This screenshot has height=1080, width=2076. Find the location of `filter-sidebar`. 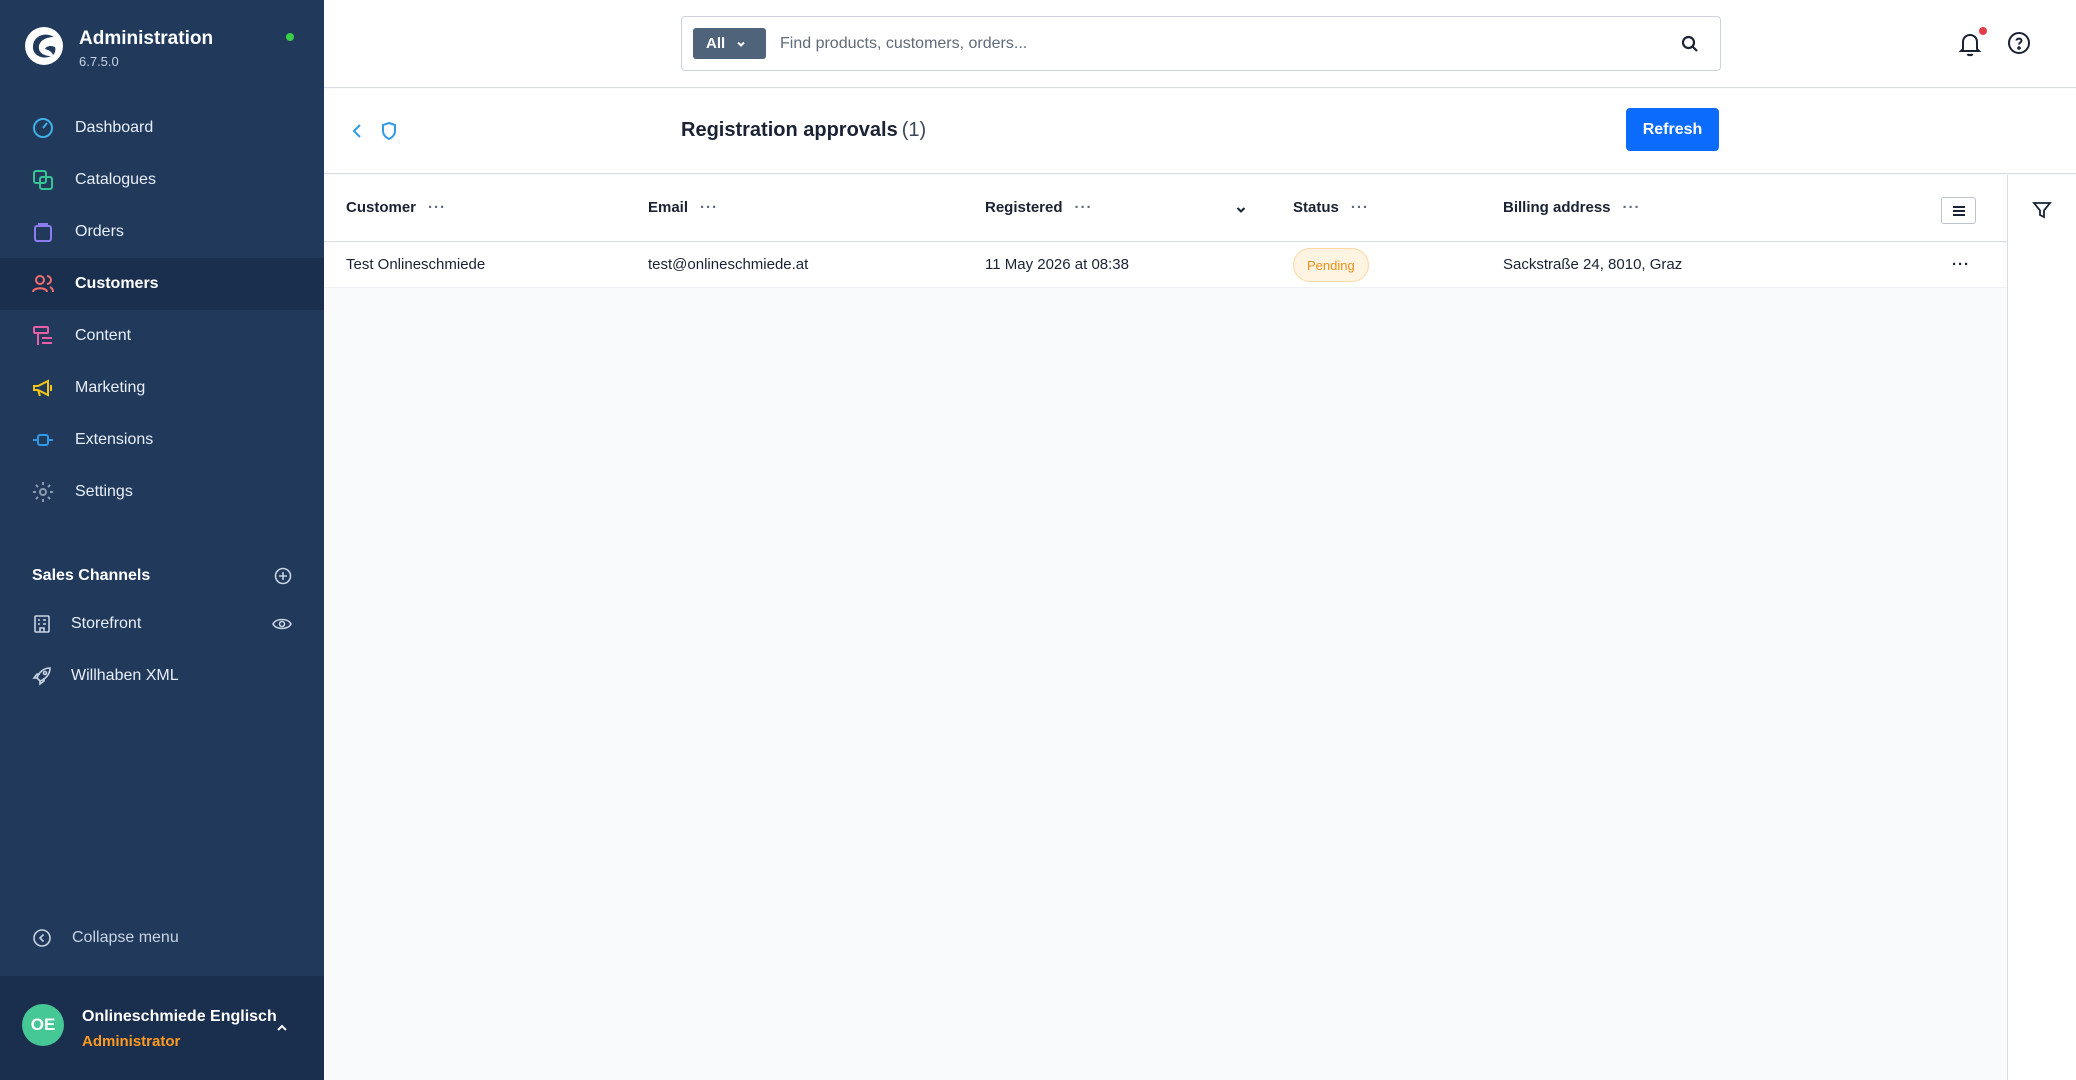

filter-sidebar is located at coordinates (2041, 627).